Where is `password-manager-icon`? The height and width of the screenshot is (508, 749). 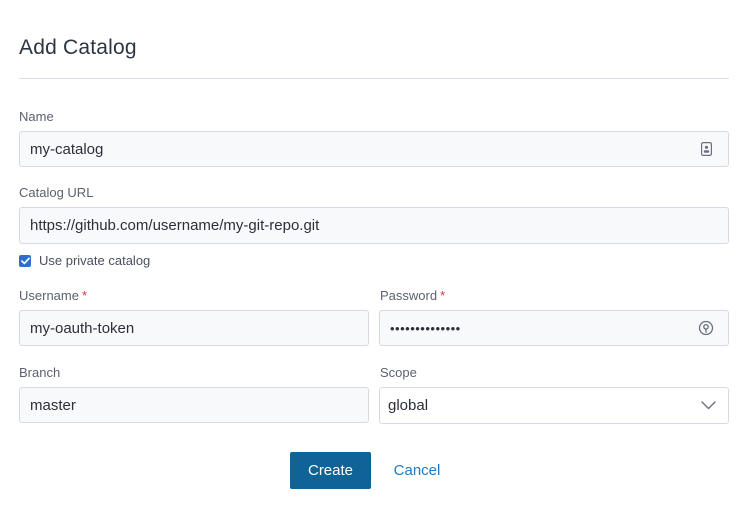
password-manager-icon is located at coordinates (706, 328).